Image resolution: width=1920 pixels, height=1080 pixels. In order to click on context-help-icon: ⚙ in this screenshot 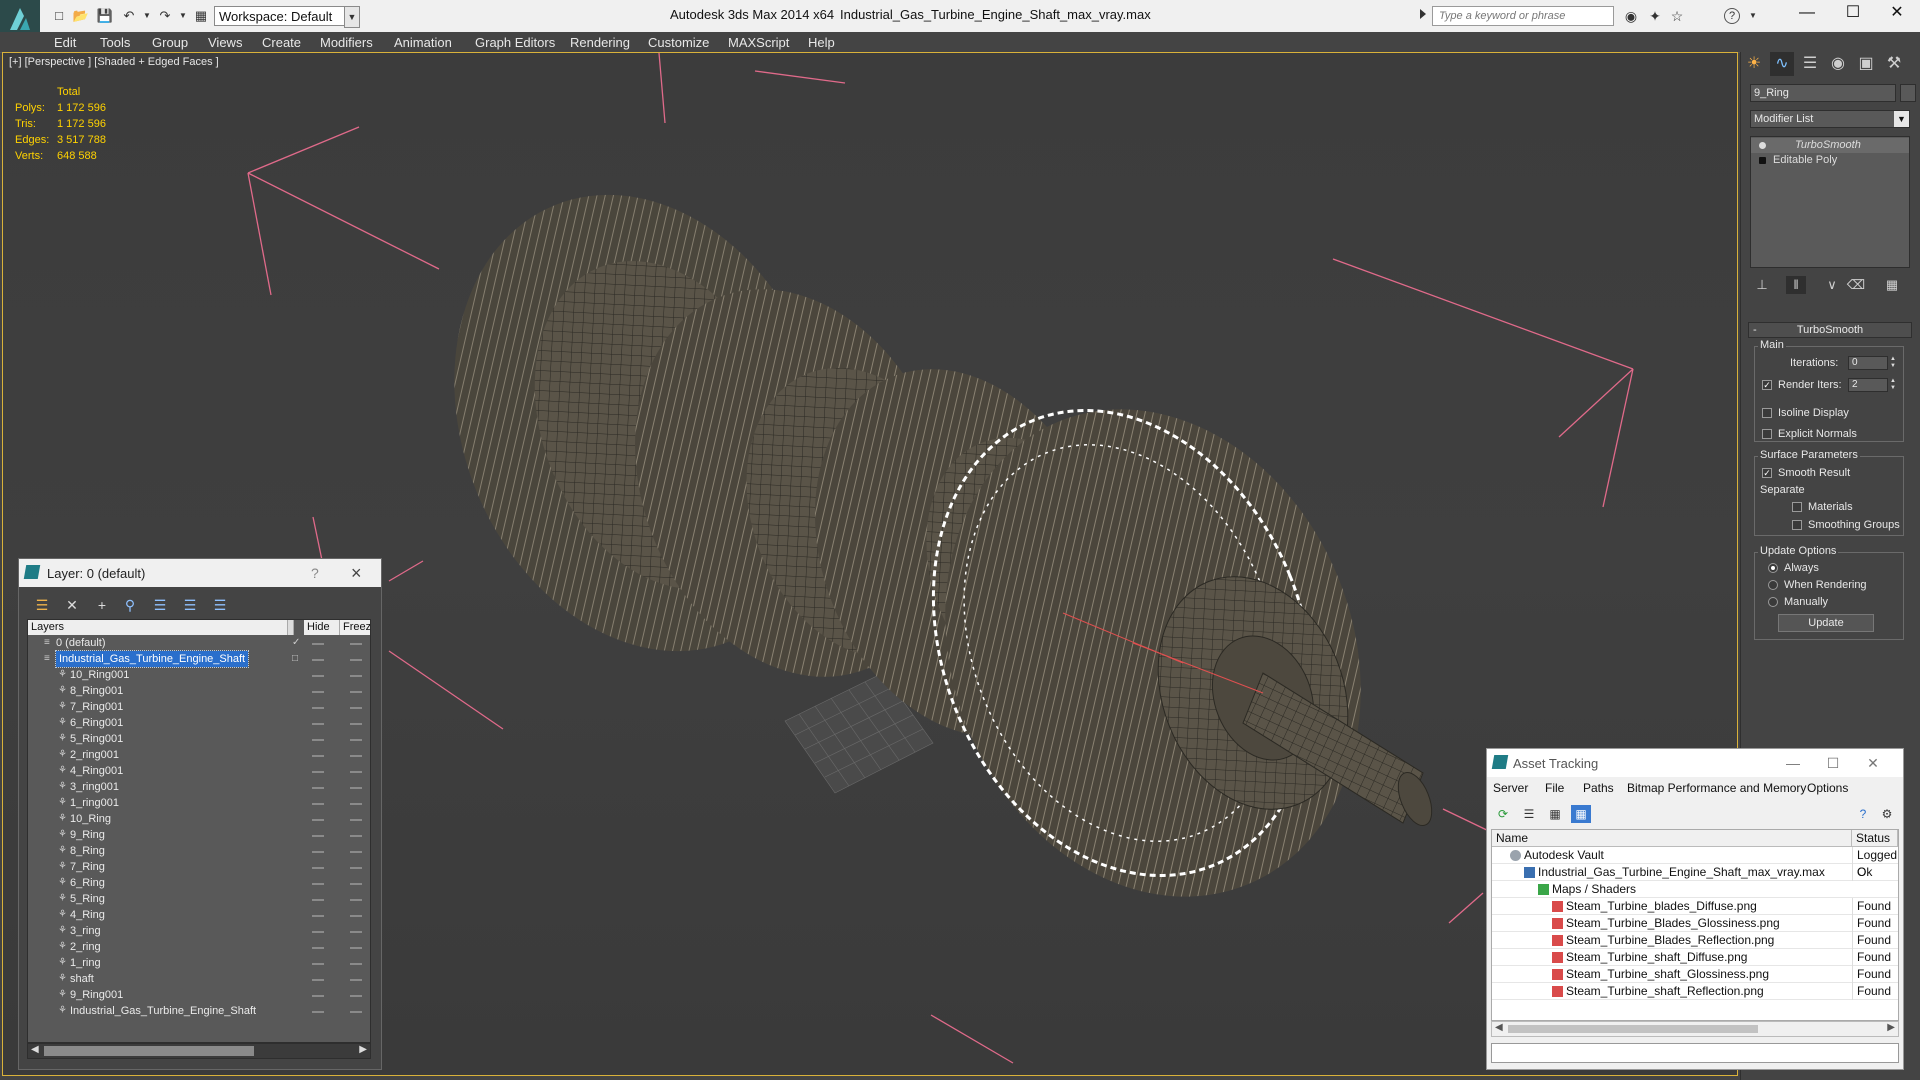, I will do `click(1887, 814)`.